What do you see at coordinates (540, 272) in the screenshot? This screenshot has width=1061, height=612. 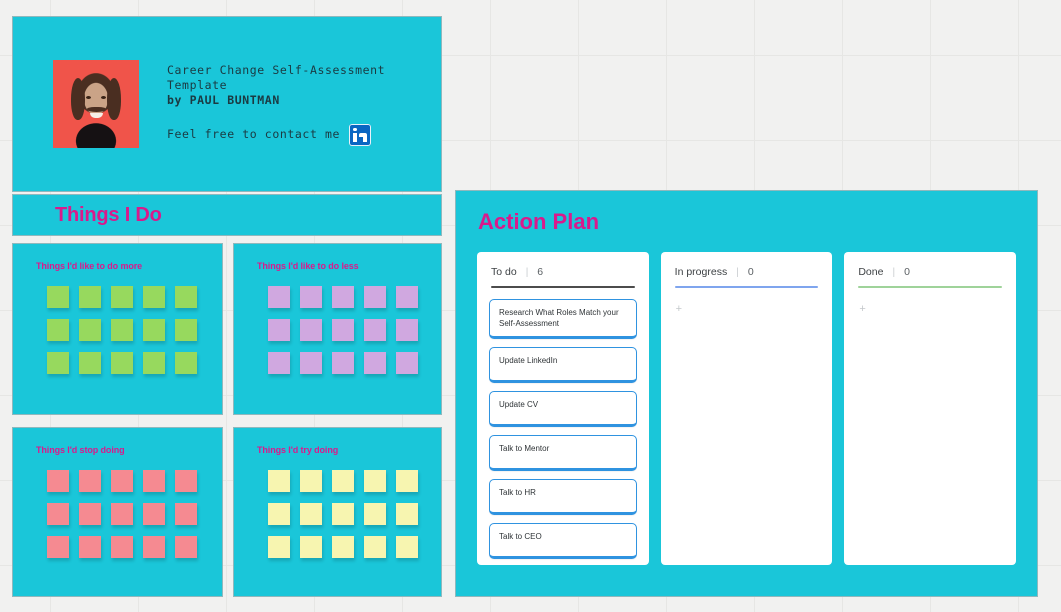 I see `column-count: 6` at bounding box center [540, 272].